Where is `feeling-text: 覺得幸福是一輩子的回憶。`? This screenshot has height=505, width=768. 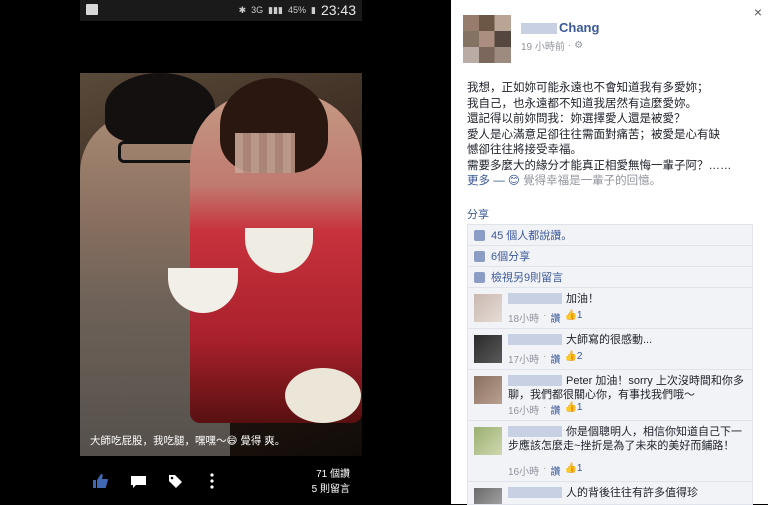
feeling-text: 覺得幸福是一輩子的回憶。 is located at coordinates (592, 181).